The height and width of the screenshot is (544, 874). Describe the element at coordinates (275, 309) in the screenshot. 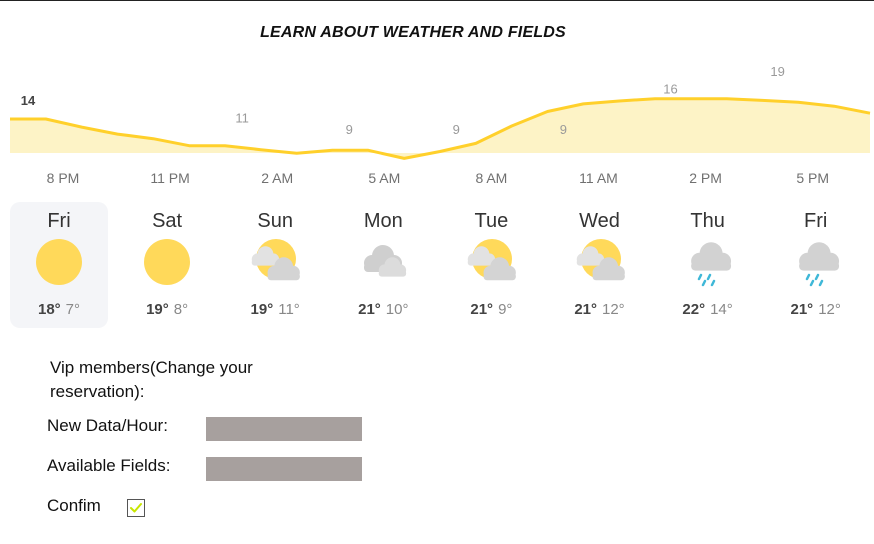

I see `day-temperatures: 19° 11°` at that location.